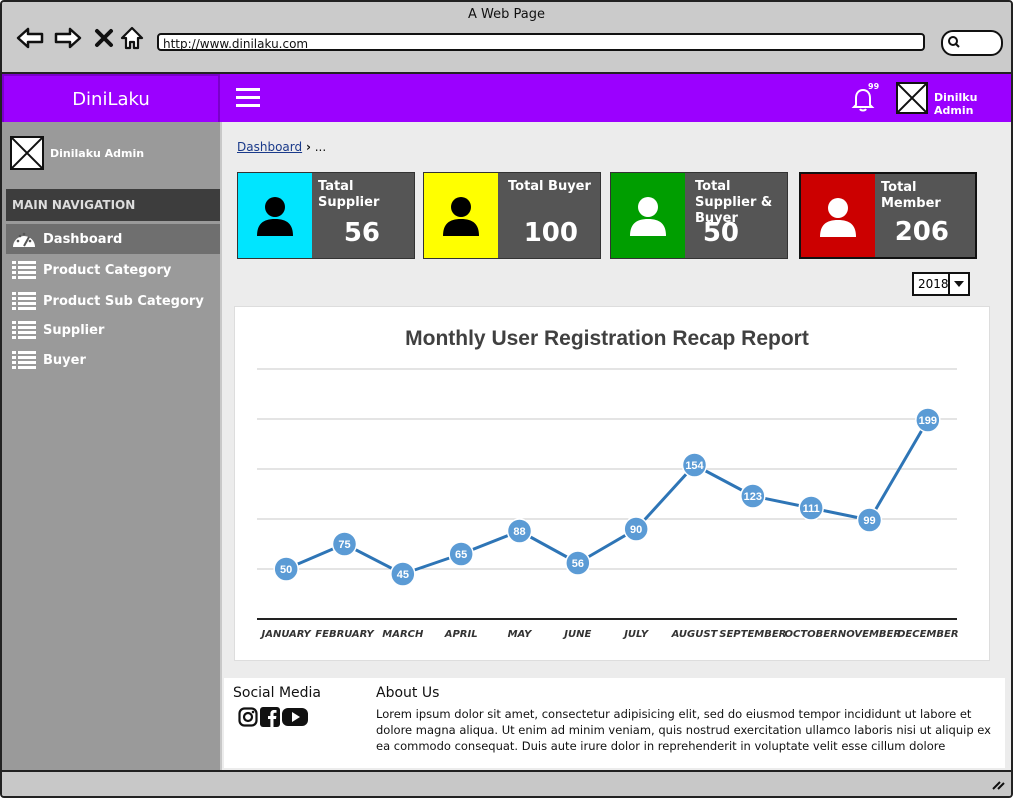 The width and height of the screenshot is (1013, 798). What do you see at coordinates (361, 233) in the screenshot?
I see `card-value: 56` at bounding box center [361, 233].